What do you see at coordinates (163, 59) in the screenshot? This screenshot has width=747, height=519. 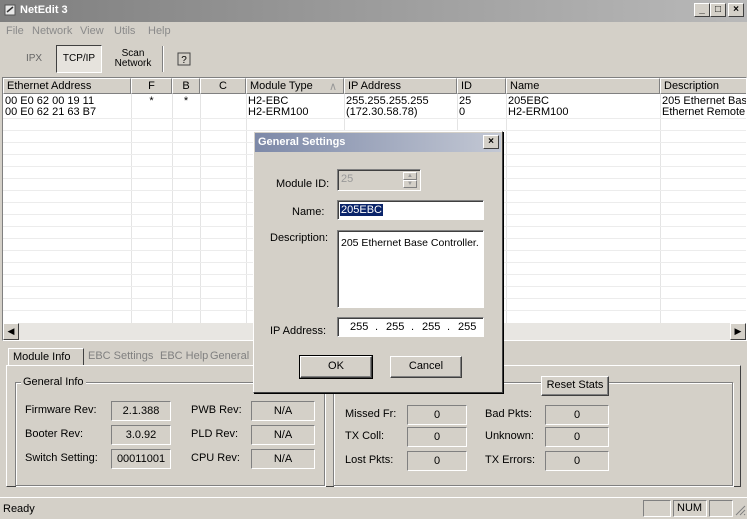 I see `toolbar-separator` at bounding box center [163, 59].